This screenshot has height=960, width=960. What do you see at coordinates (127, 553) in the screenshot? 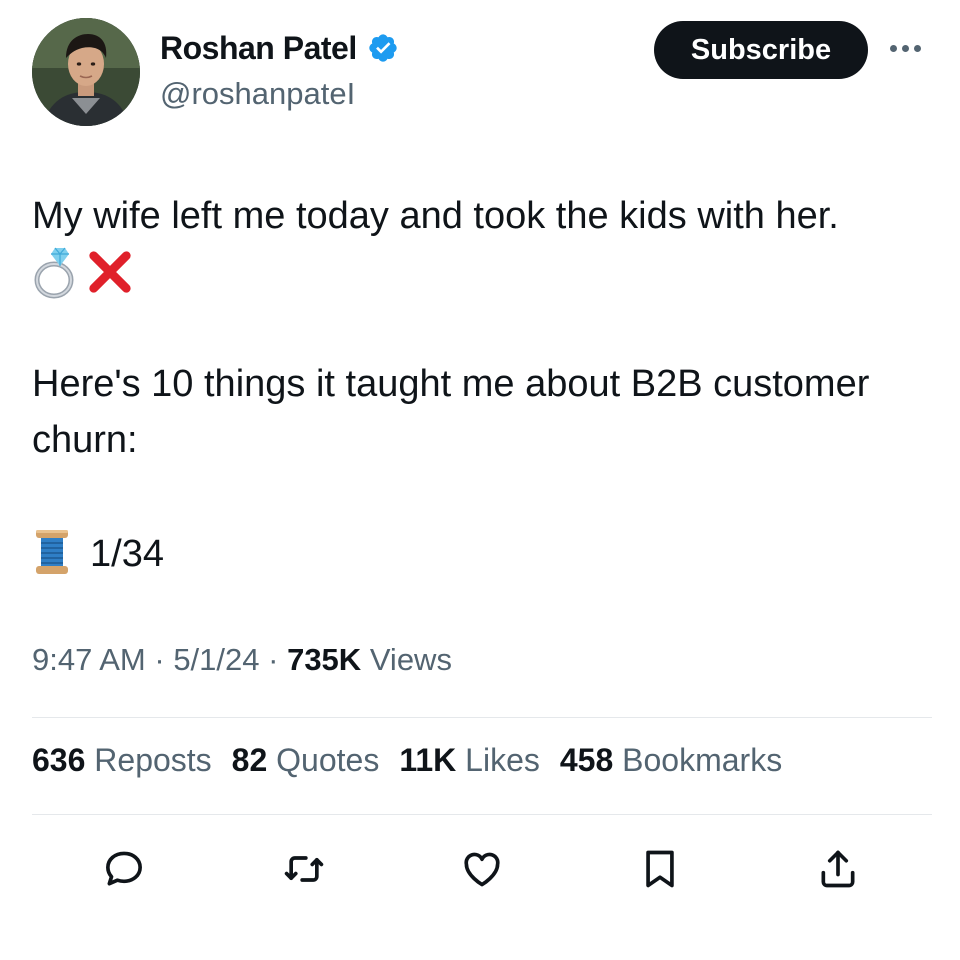
I see `thread-count: 1/34` at bounding box center [127, 553].